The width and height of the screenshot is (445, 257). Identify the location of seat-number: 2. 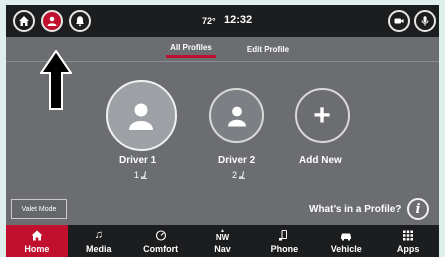
(235, 175).